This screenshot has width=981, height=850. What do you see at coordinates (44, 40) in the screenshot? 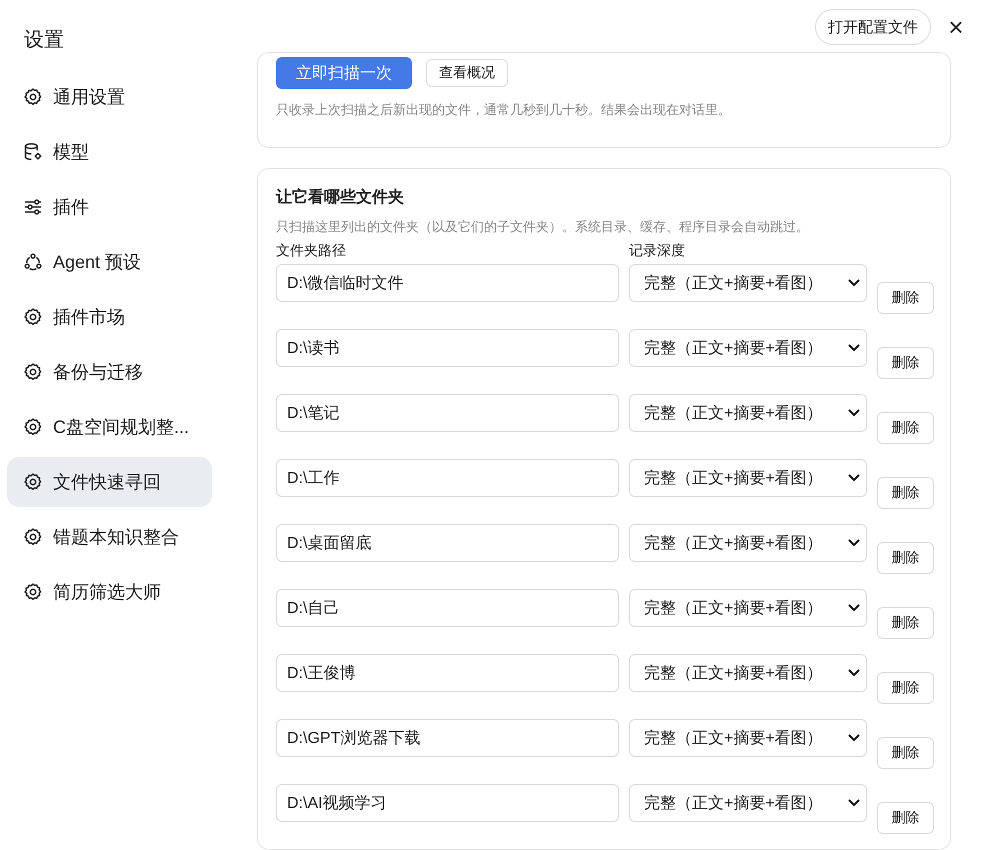
I see `window-title: 设置` at bounding box center [44, 40].